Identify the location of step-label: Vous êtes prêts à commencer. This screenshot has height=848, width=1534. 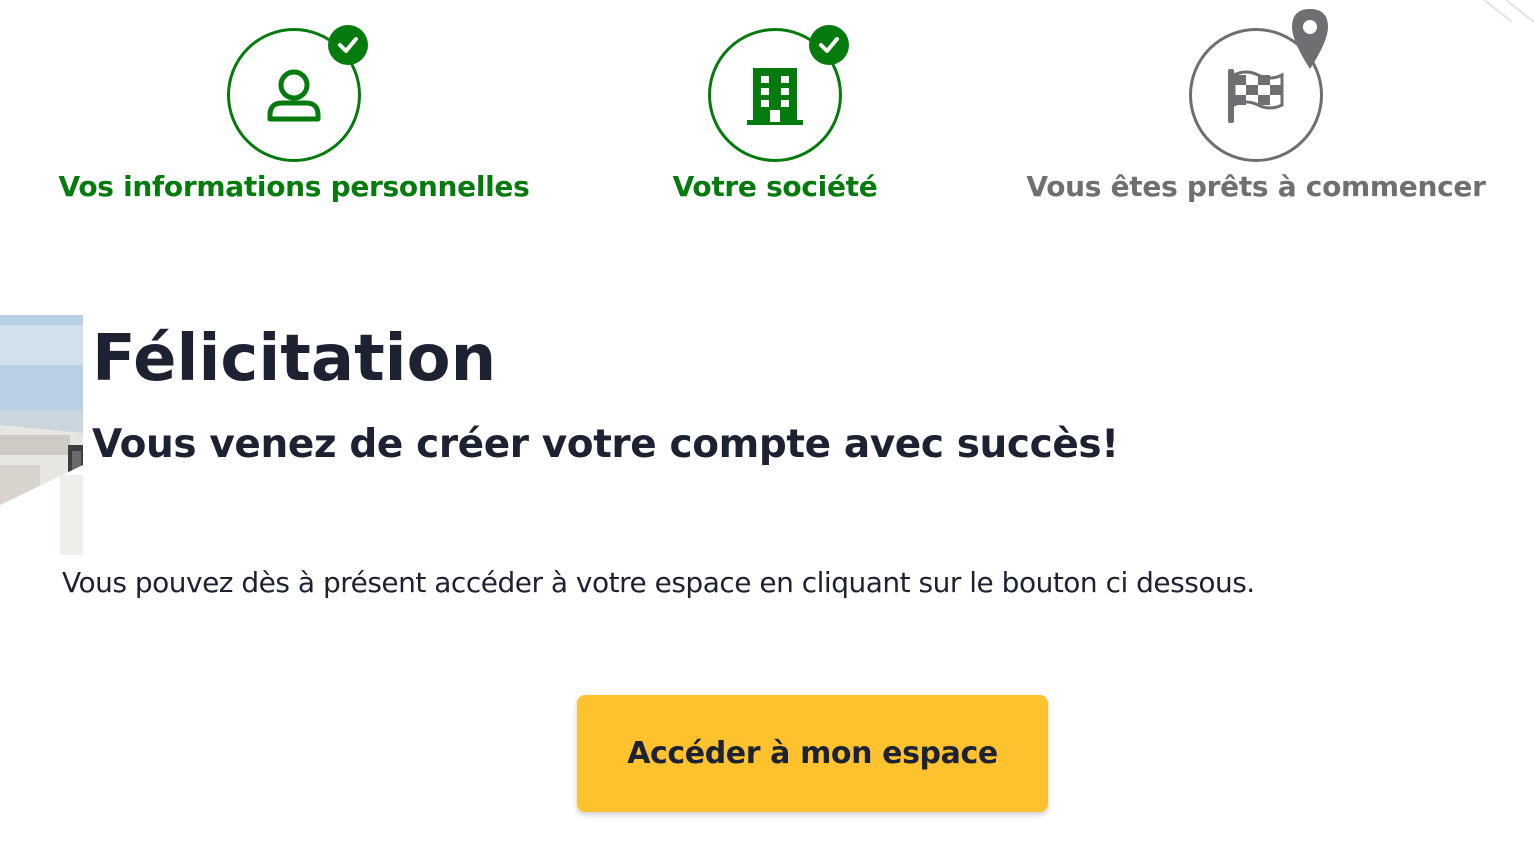
(1256, 186).